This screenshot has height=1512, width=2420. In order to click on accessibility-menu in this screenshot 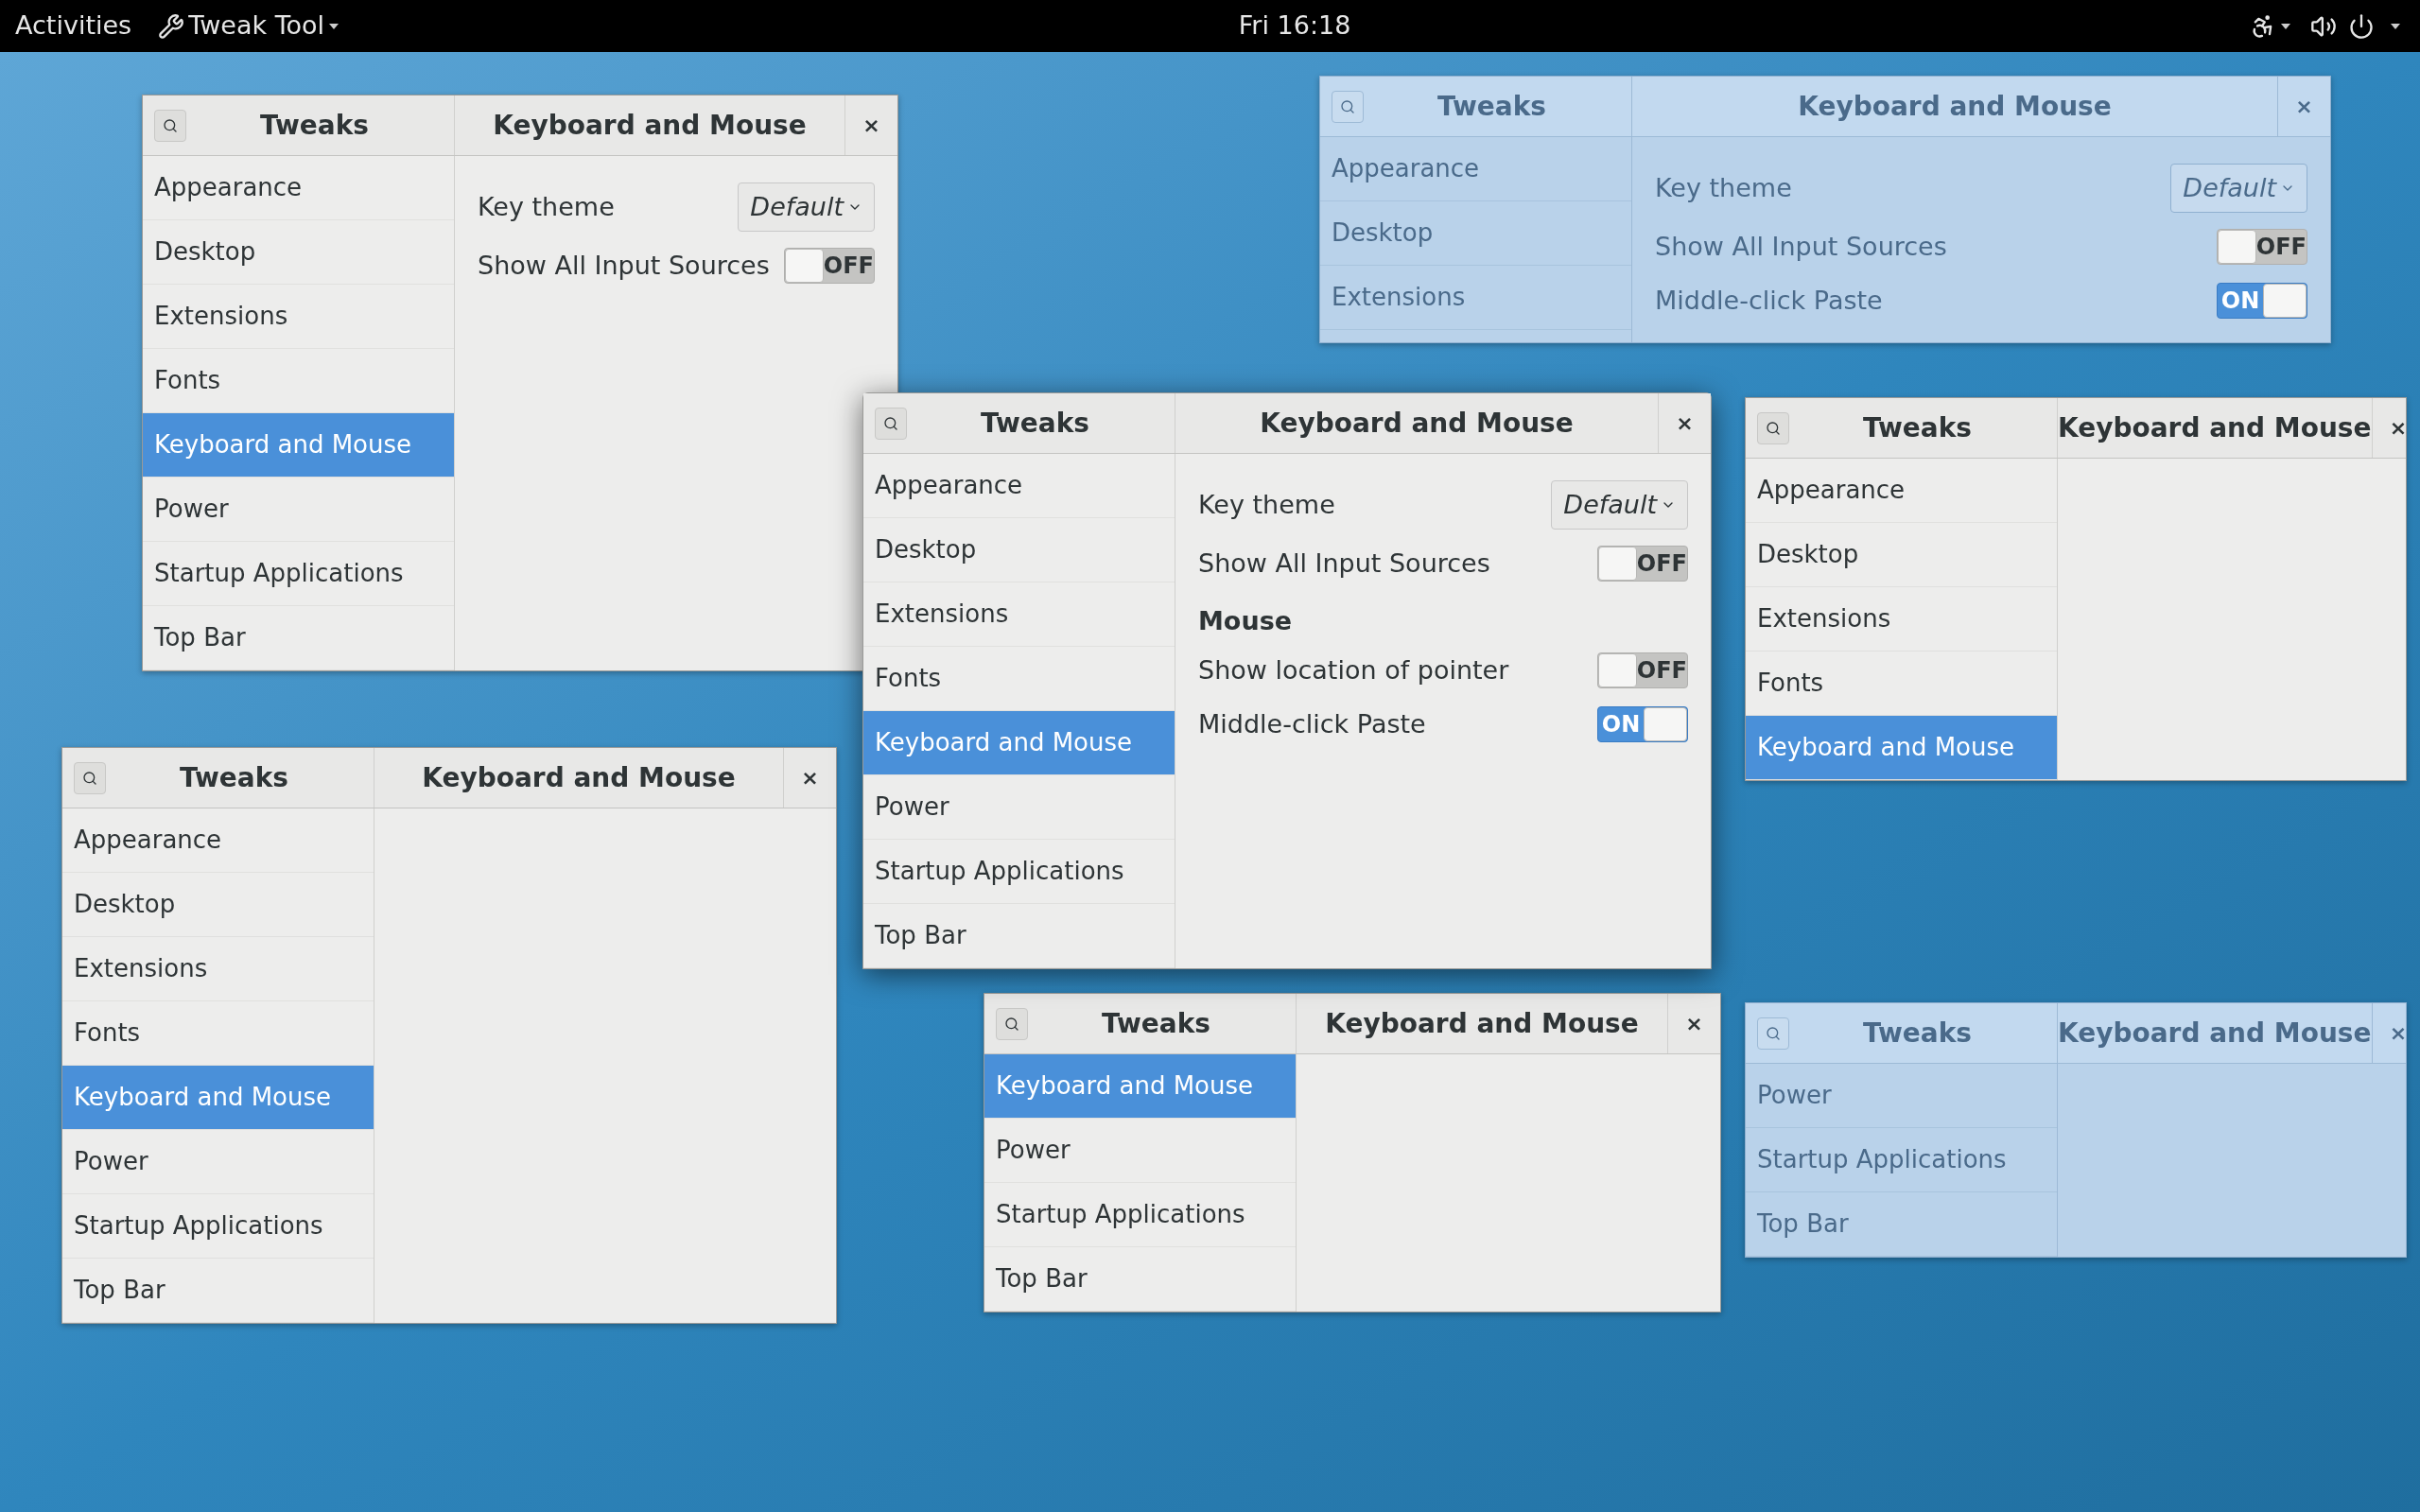, I will do `click(2270, 26)`.